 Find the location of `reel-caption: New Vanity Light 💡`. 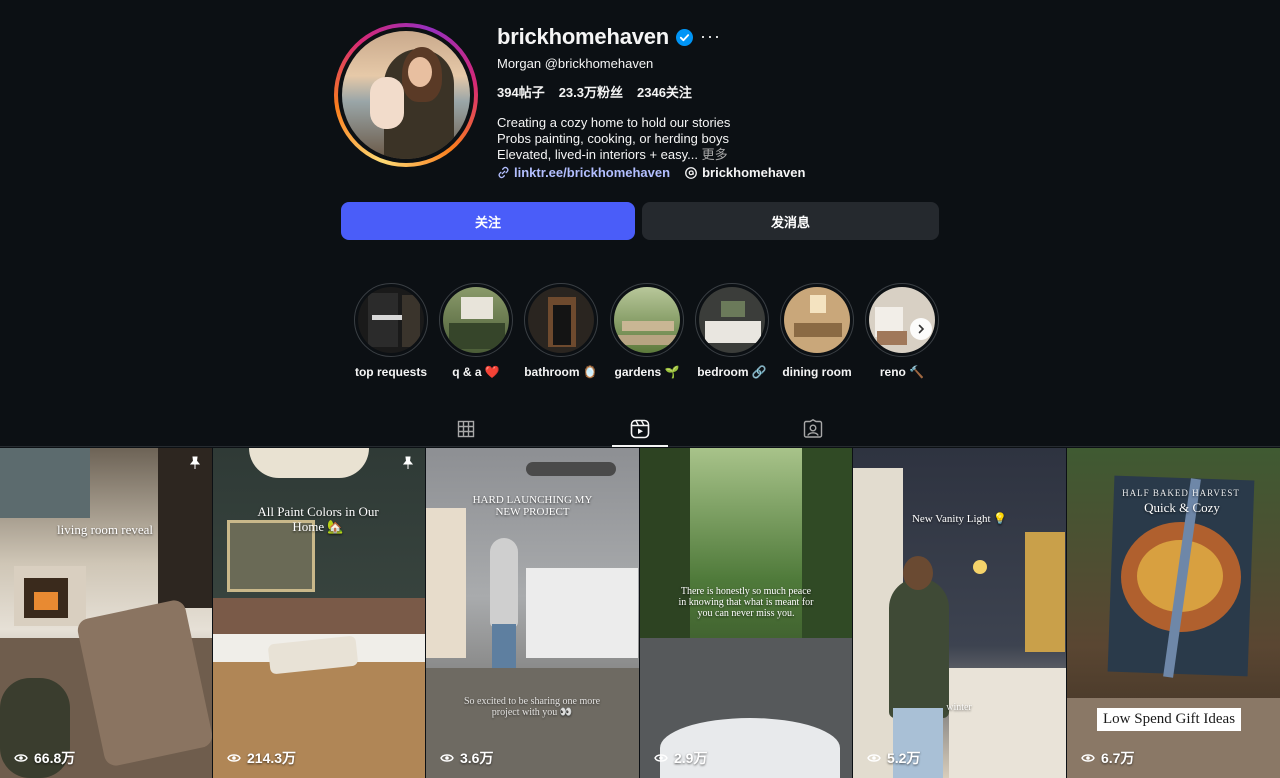

reel-caption: New Vanity Light 💡 is located at coordinates (959, 519).